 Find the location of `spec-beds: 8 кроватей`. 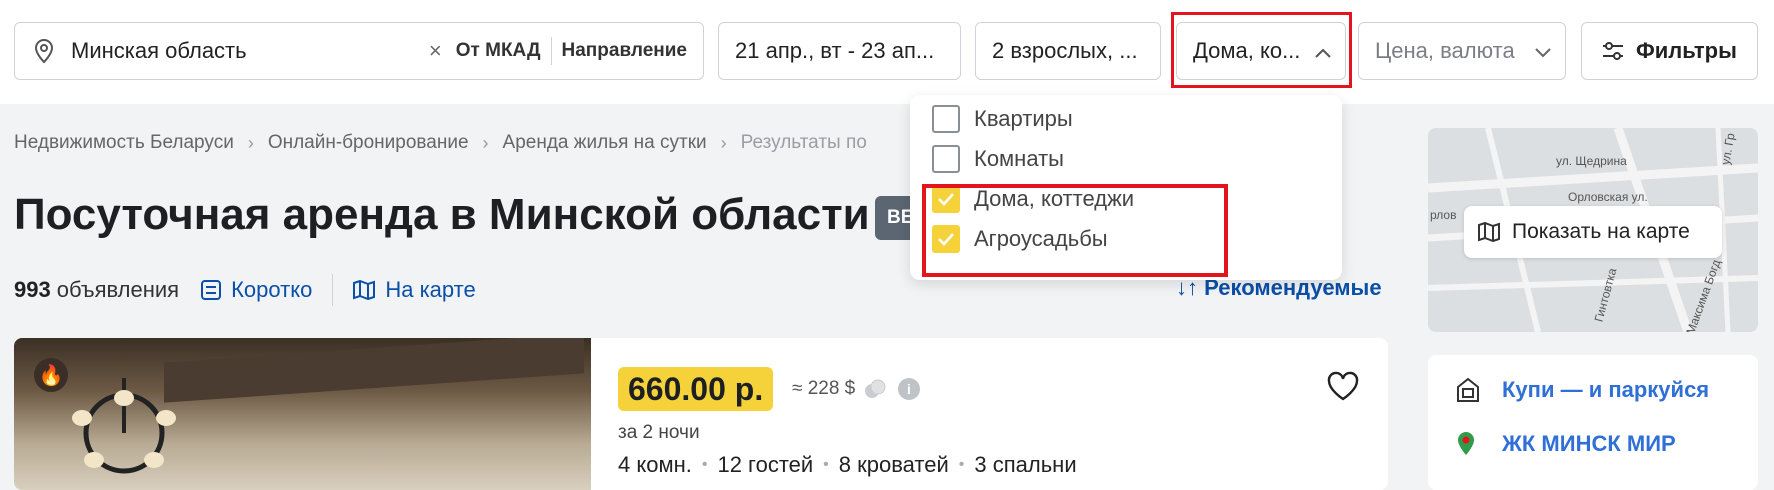

spec-beds: 8 кроватей is located at coordinates (893, 464).